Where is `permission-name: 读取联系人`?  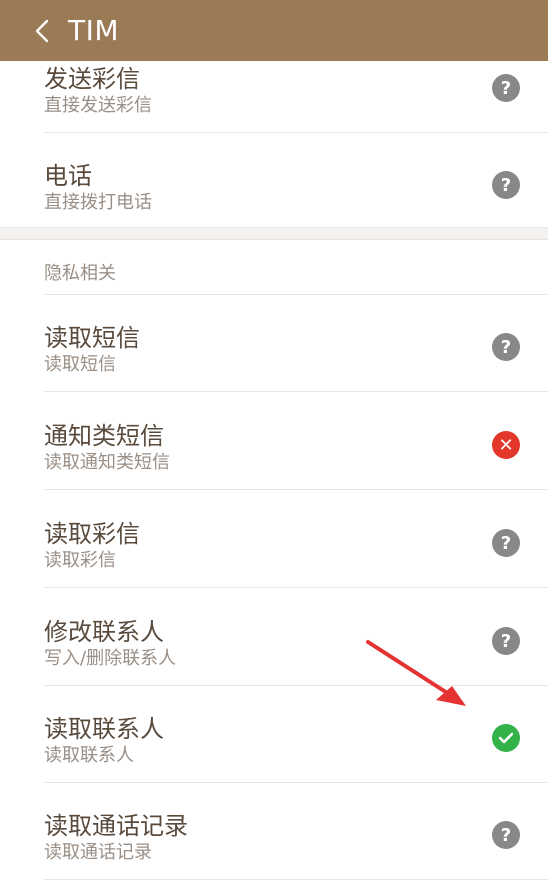 permission-name: 读取联系人 is located at coordinates (104, 729).